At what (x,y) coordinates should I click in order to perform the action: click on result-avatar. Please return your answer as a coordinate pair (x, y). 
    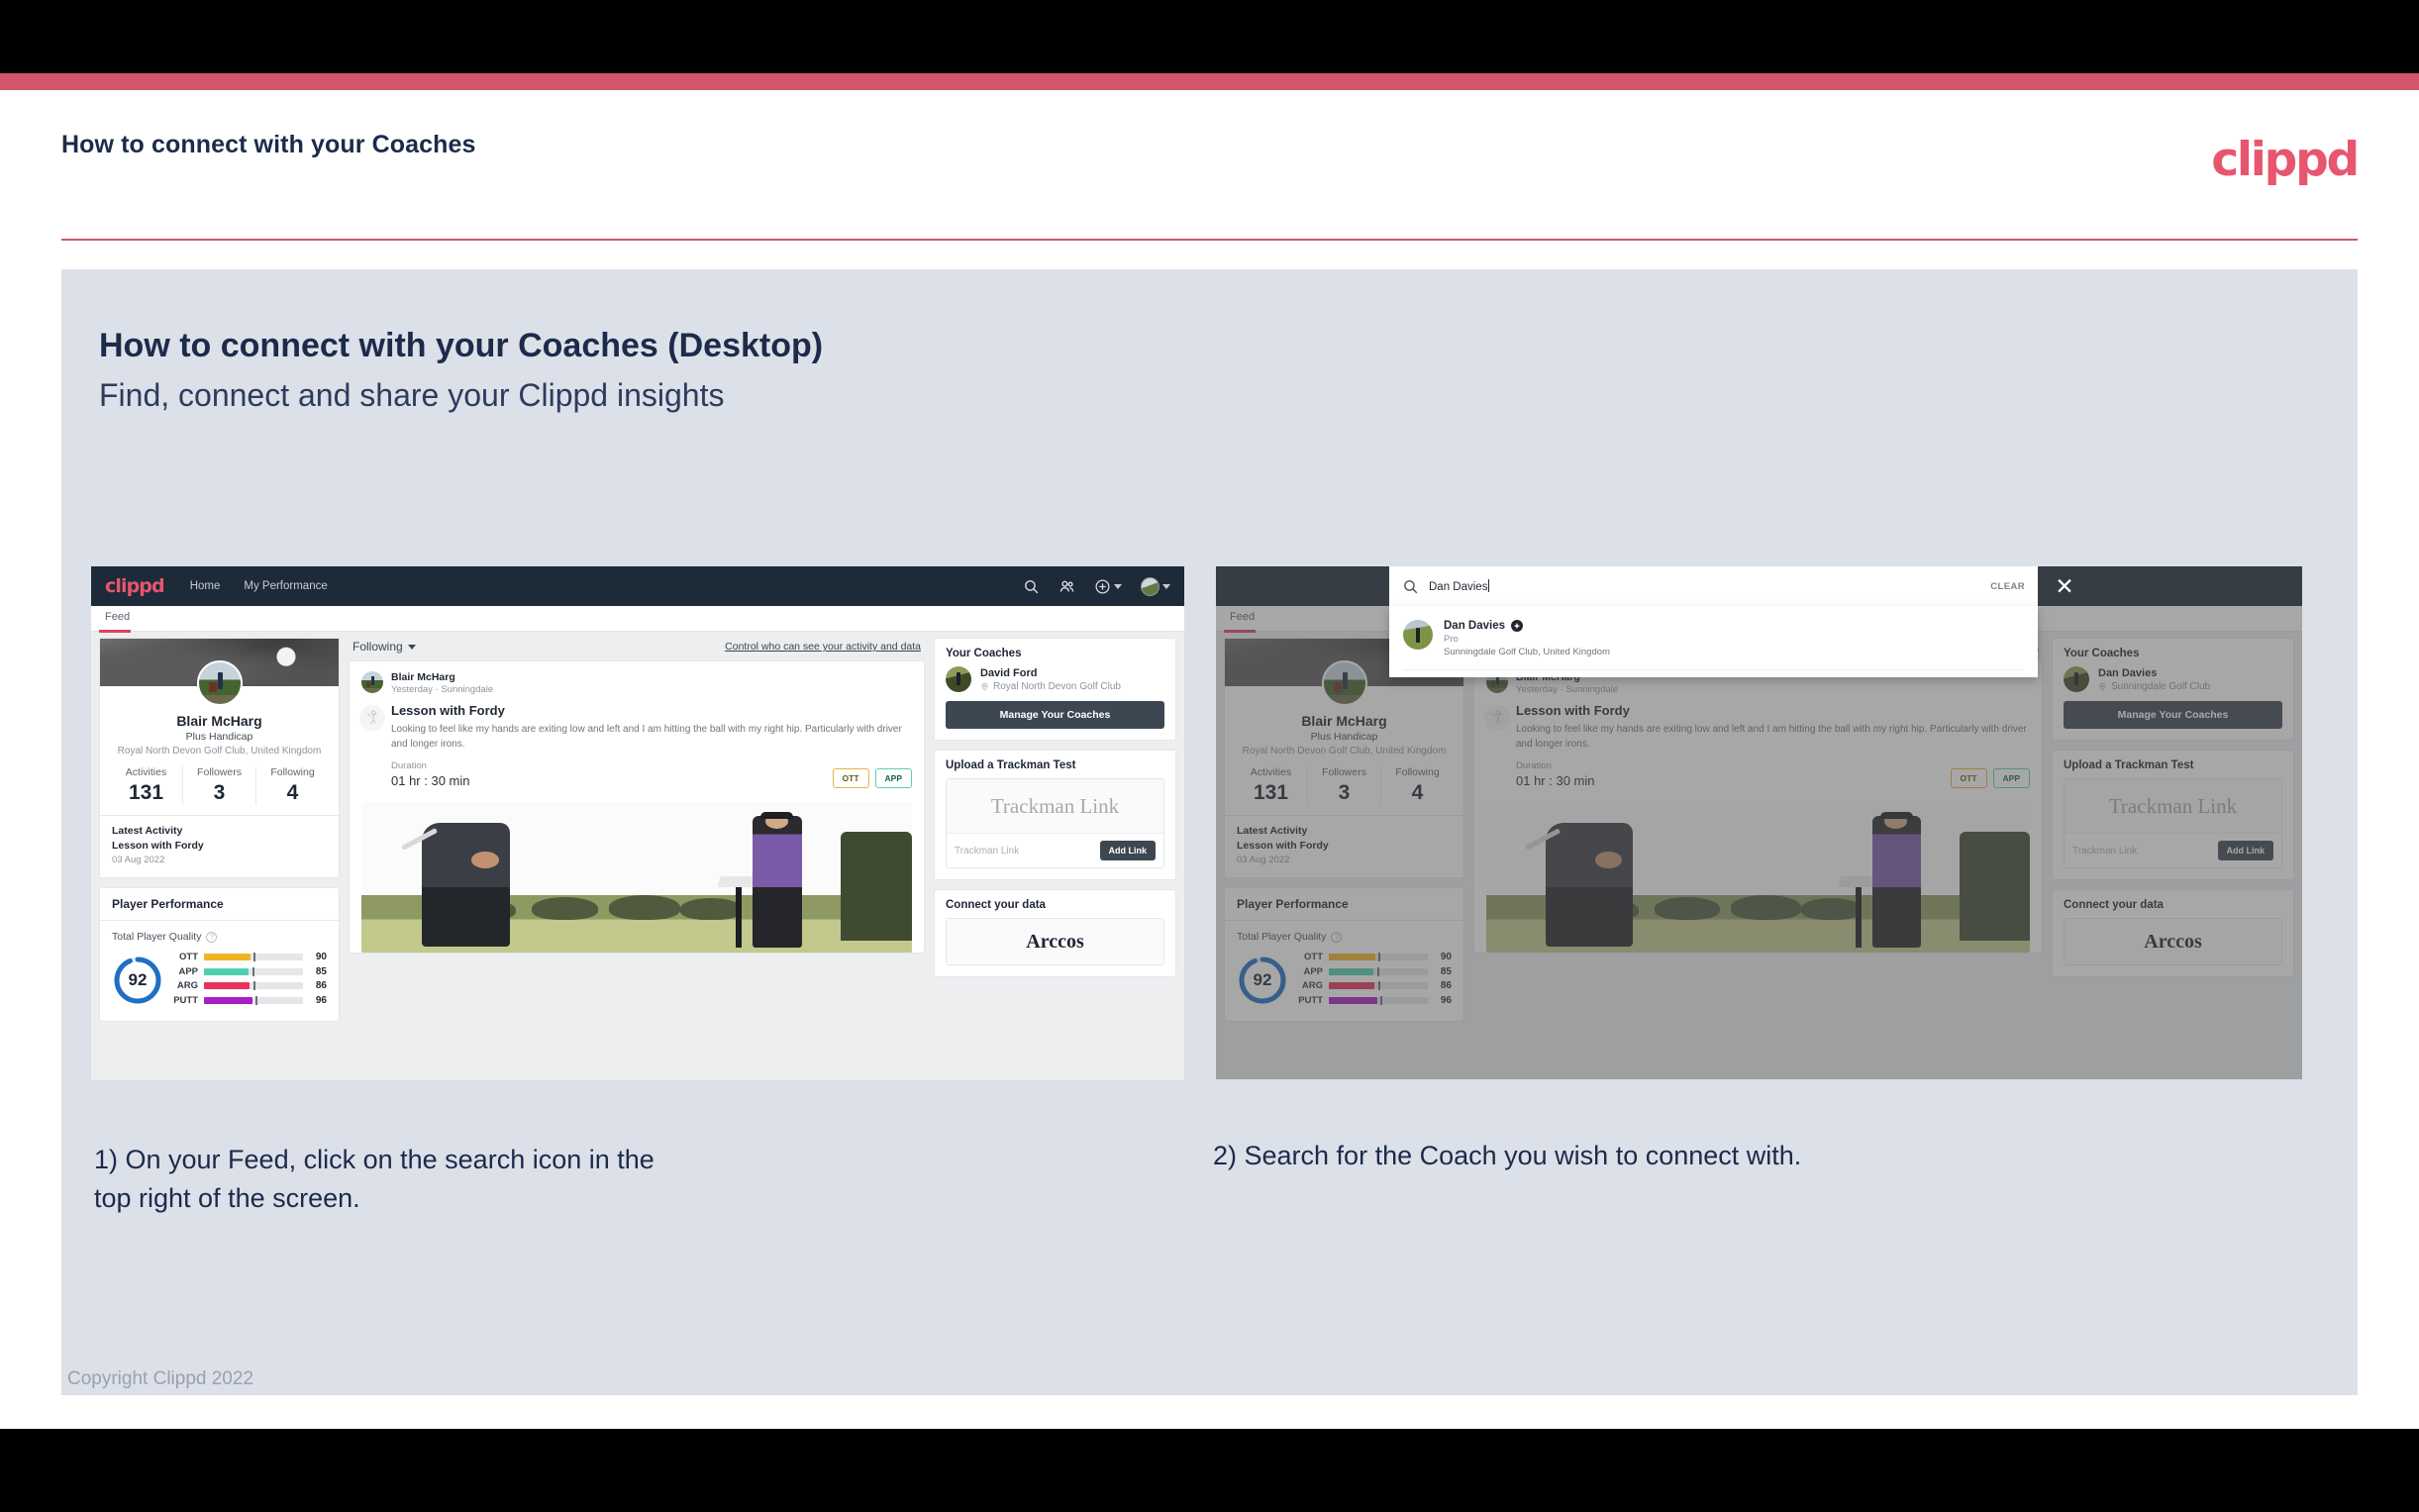
    Looking at the image, I should click on (1418, 635).